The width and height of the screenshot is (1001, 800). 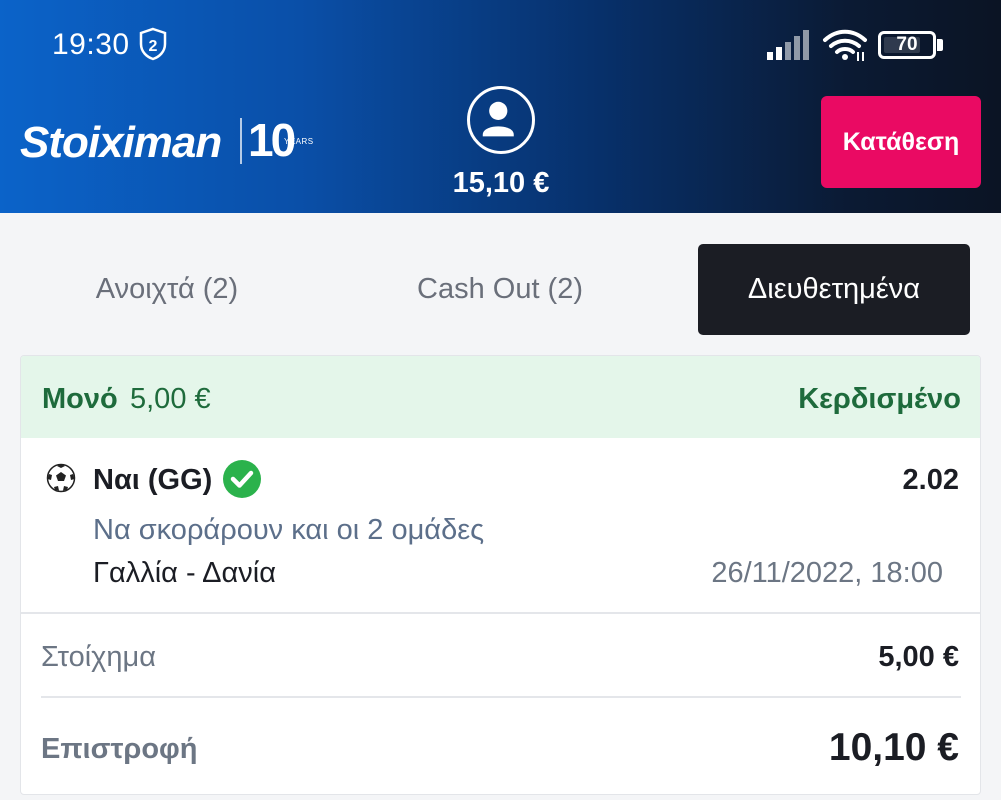 I want to click on signal-icon, so click(x=788, y=45).